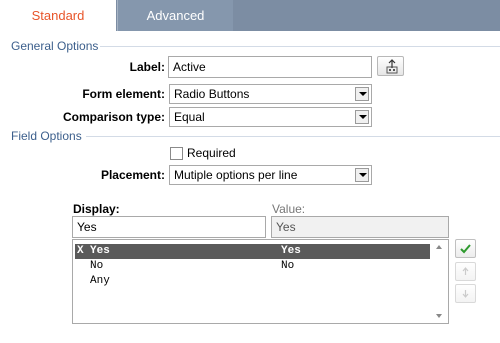 This screenshot has height=343, width=500. I want to click on placement-label: Placement:, so click(132, 175).